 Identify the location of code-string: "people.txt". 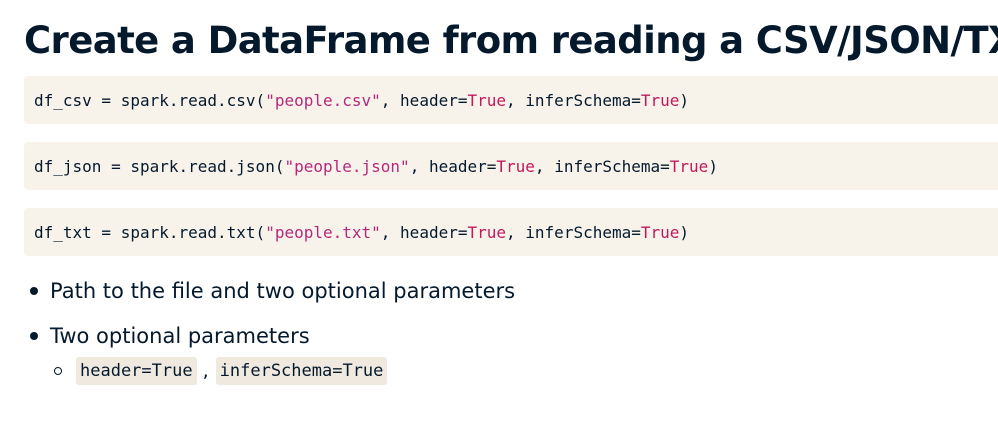
(323, 232).